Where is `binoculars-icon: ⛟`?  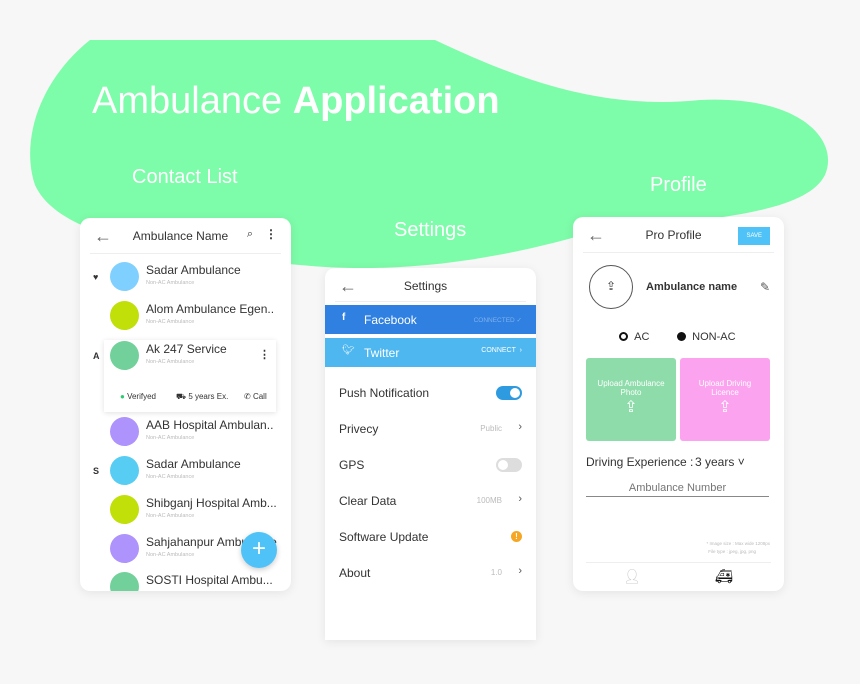 binoculars-icon: ⛟ is located at coordinates (181, 396).